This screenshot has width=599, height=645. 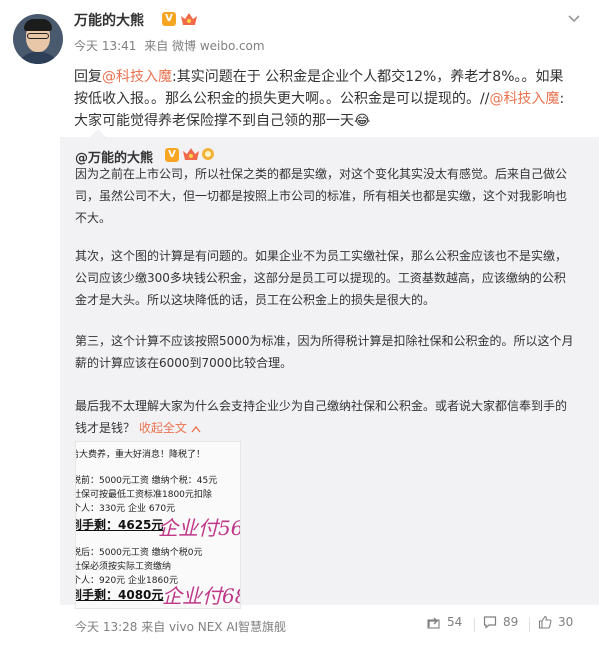 I want to click on image-text: 税后：5000元工资 缴纳个税0元, so click(x=139, y=553).